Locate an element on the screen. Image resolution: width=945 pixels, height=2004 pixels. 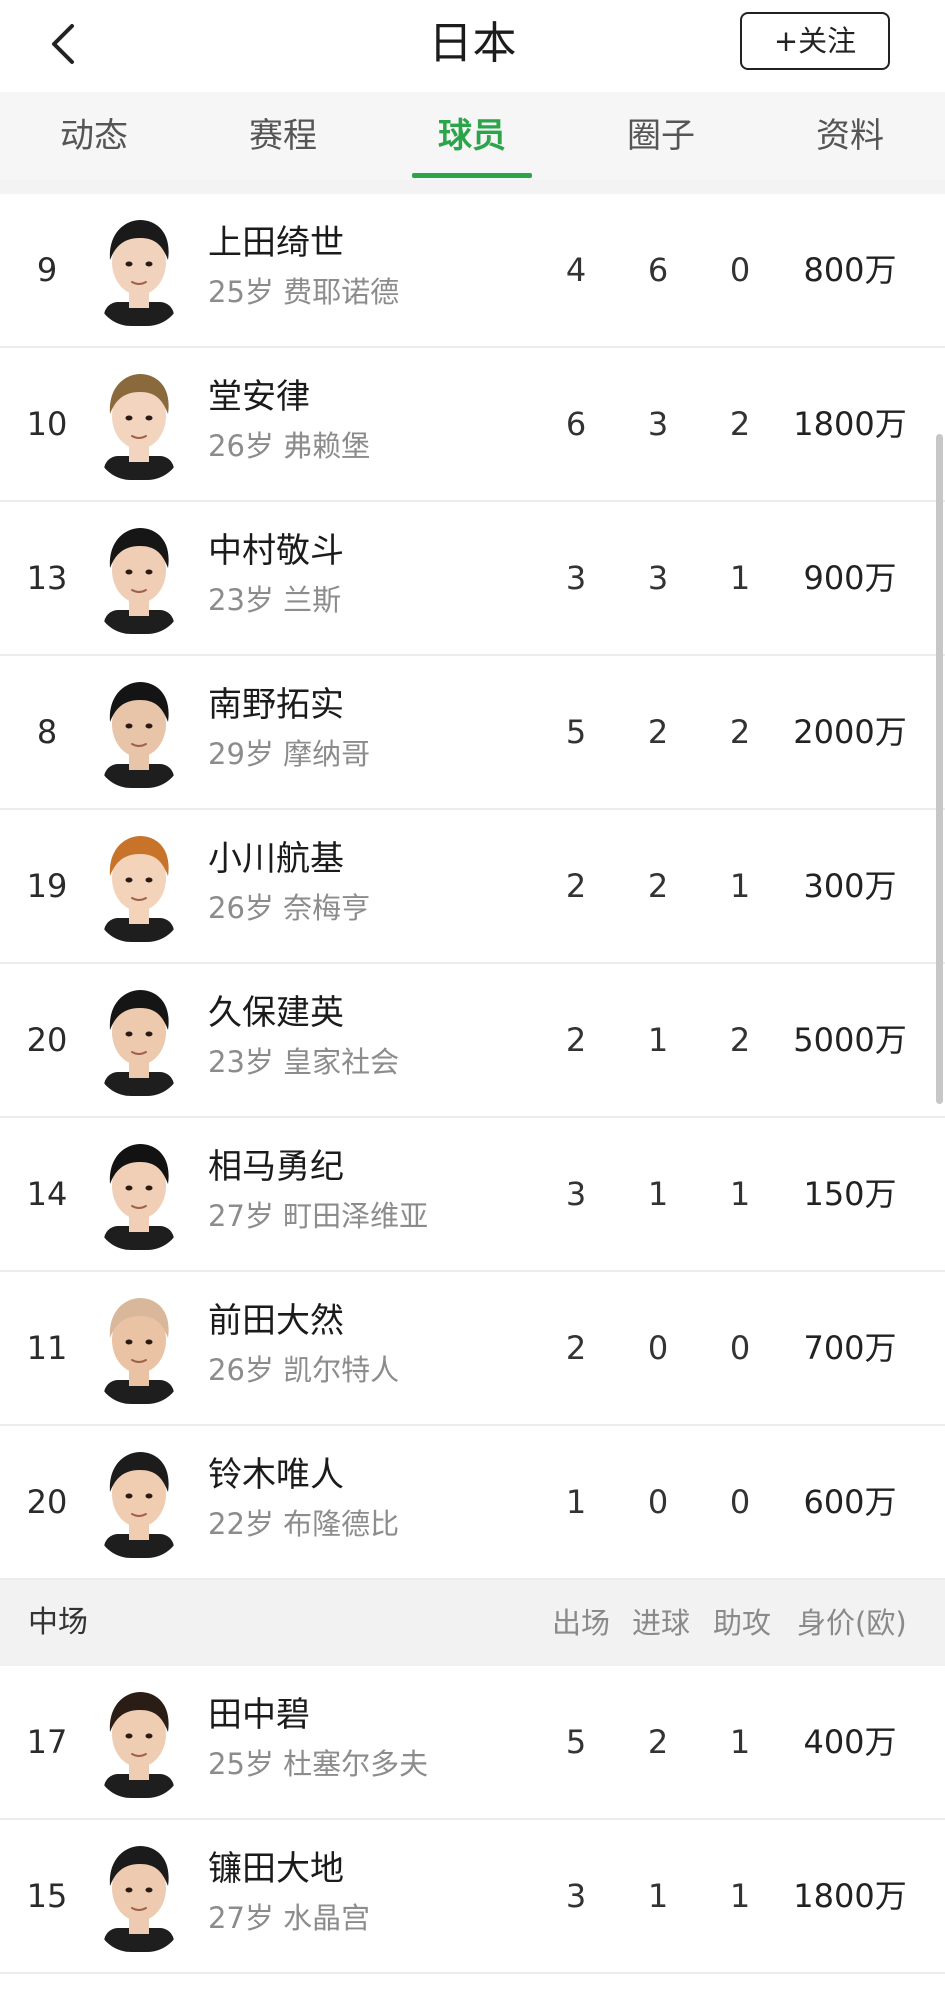
player-row: 20 铃木唯人 22岁 布隆德比 1 0 0 600万 is located at coordinates (472, 1503).